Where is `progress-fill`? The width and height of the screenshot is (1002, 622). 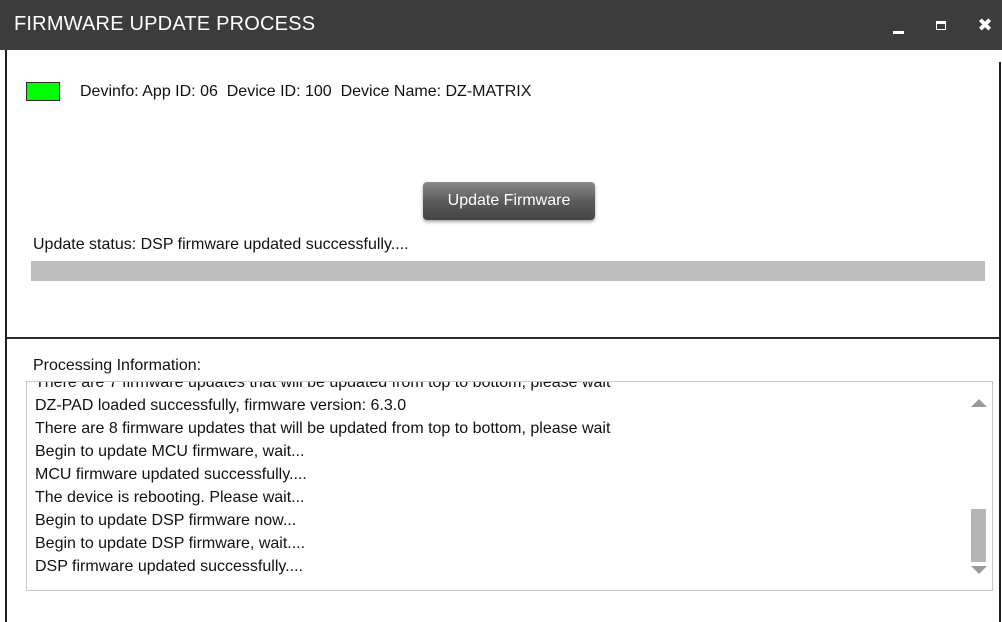
progress-fill is located at coordinates (508, 271).